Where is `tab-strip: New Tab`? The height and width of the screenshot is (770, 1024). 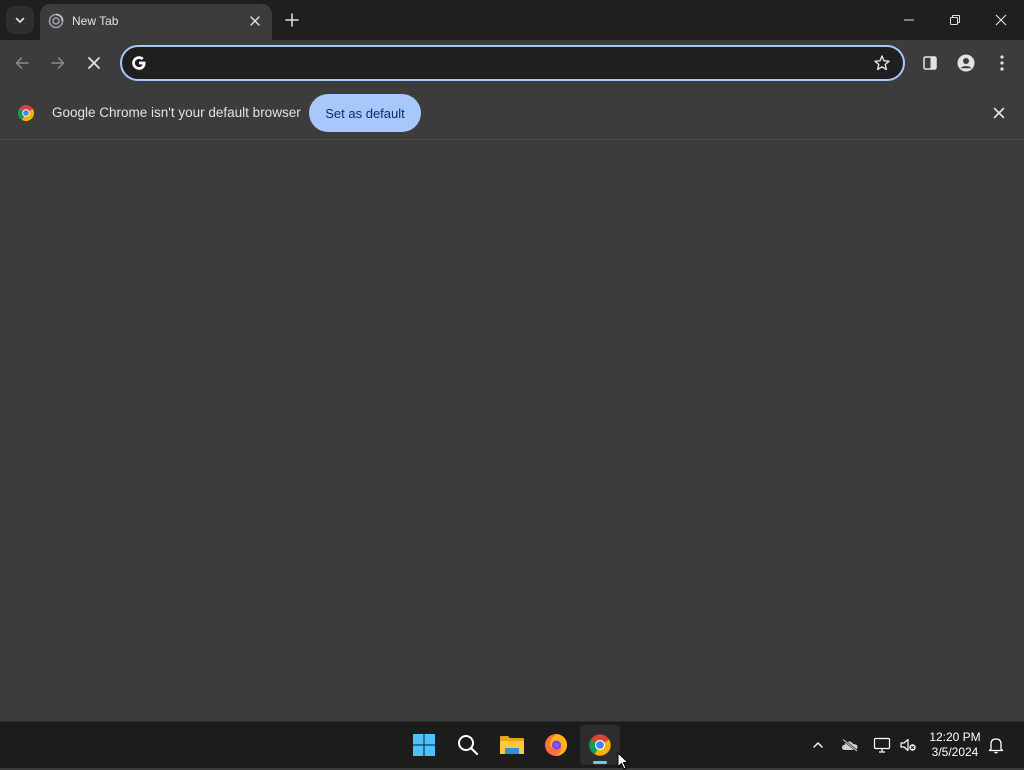 tab-strip: New Tab is located at coordinates (512, 20).